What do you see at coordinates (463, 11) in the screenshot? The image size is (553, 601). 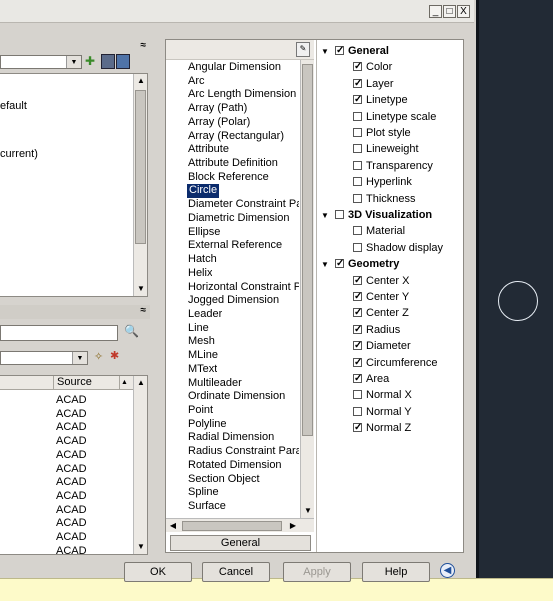 I see `close-button: X` at bounding box center [463, 11].